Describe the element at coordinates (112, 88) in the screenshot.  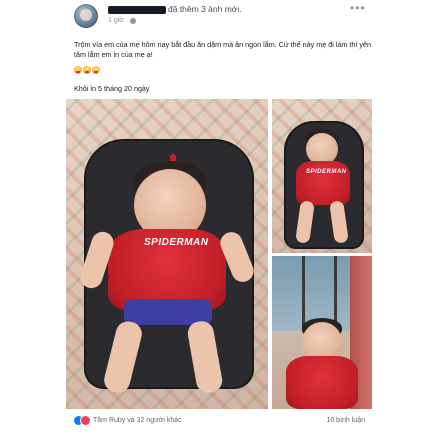
I see `post-subcaption: Khôi ỉn 5 tháng 20 ngày` at that location.